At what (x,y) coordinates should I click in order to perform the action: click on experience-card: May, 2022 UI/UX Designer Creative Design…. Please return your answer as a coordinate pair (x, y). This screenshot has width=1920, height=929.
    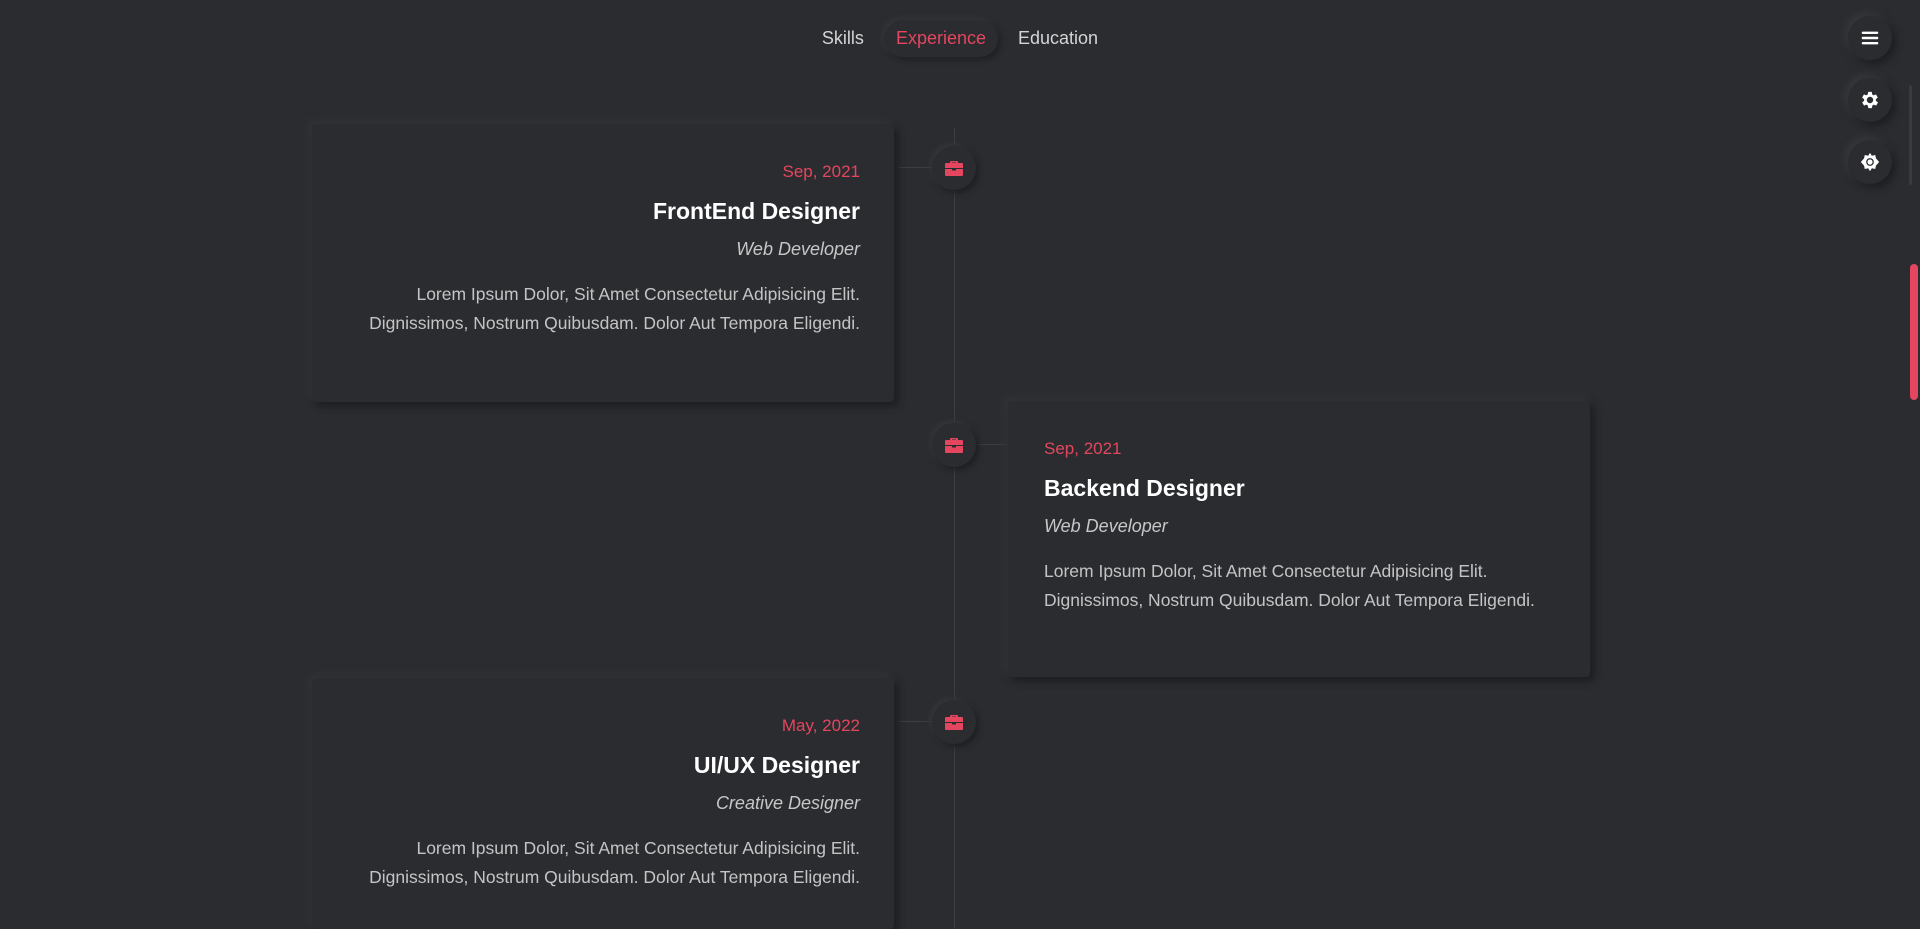
    Looking at the image, I should click on (603, 803).